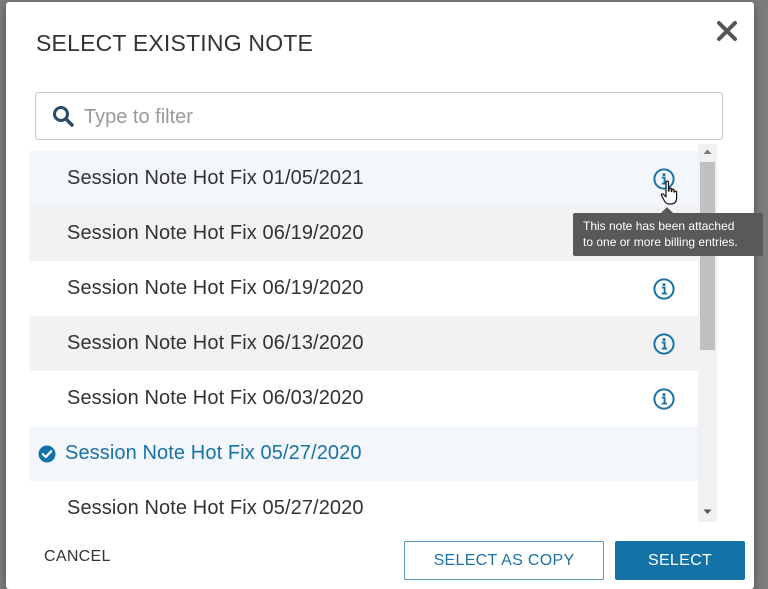 This screenshot has width=768, height=589. Describe the element at coordinates (63, 116) in the screenshot. I see `search-icon` at that location.